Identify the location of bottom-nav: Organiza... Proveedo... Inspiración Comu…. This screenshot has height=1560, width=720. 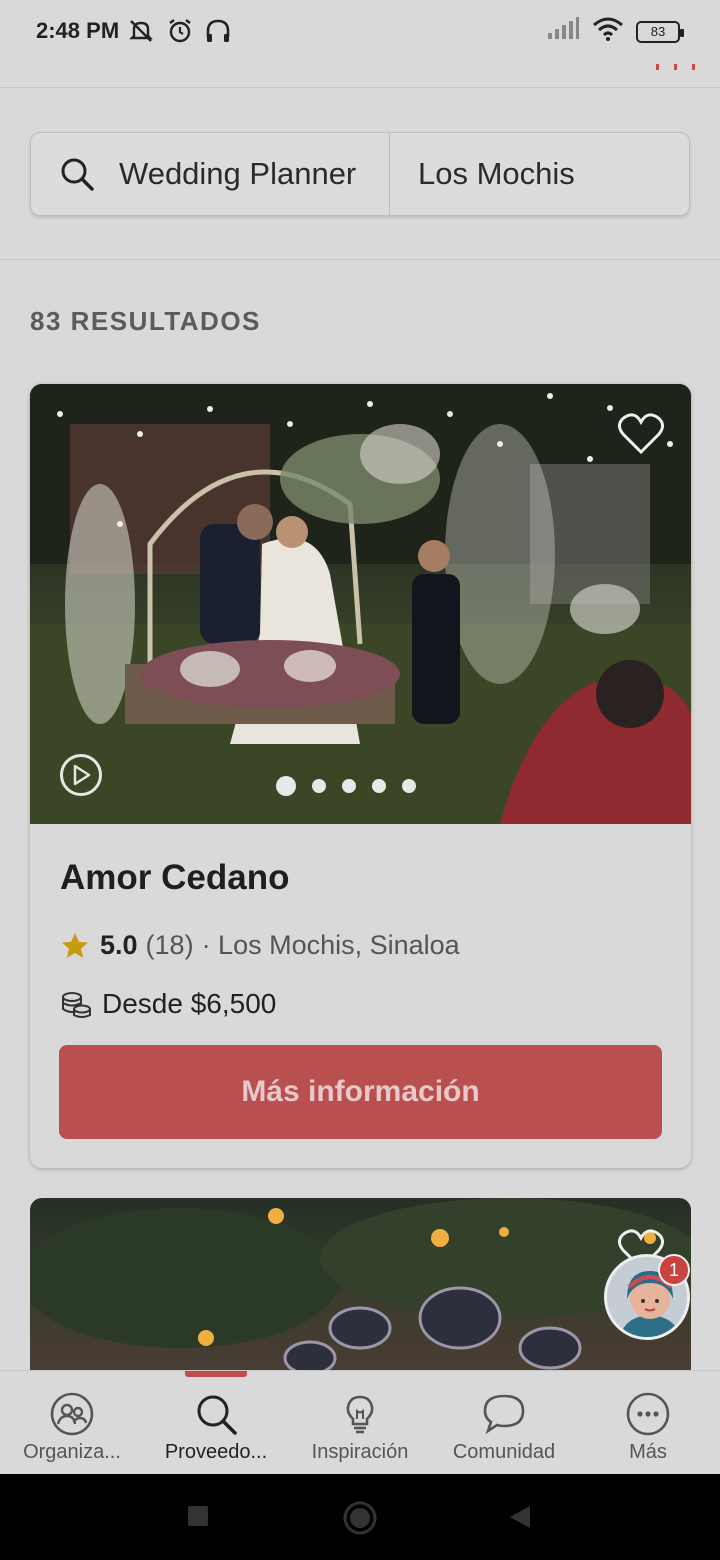
(360, 1422).